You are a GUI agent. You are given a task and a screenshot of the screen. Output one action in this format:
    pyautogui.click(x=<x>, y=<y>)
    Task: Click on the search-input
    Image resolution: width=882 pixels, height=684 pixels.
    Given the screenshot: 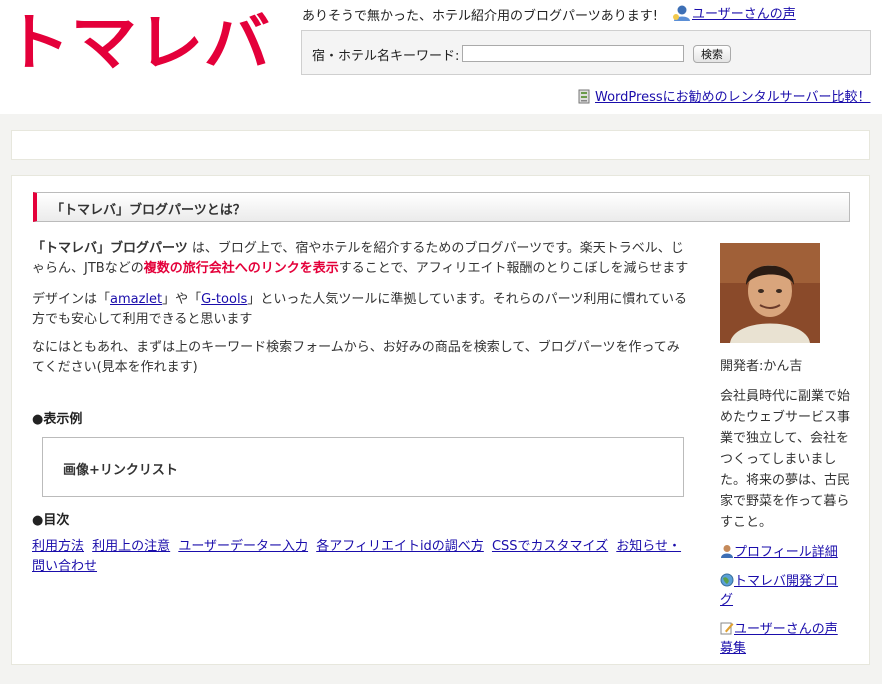 What is the action you would take?
    pyautogui.click(x=573, y=53)
    